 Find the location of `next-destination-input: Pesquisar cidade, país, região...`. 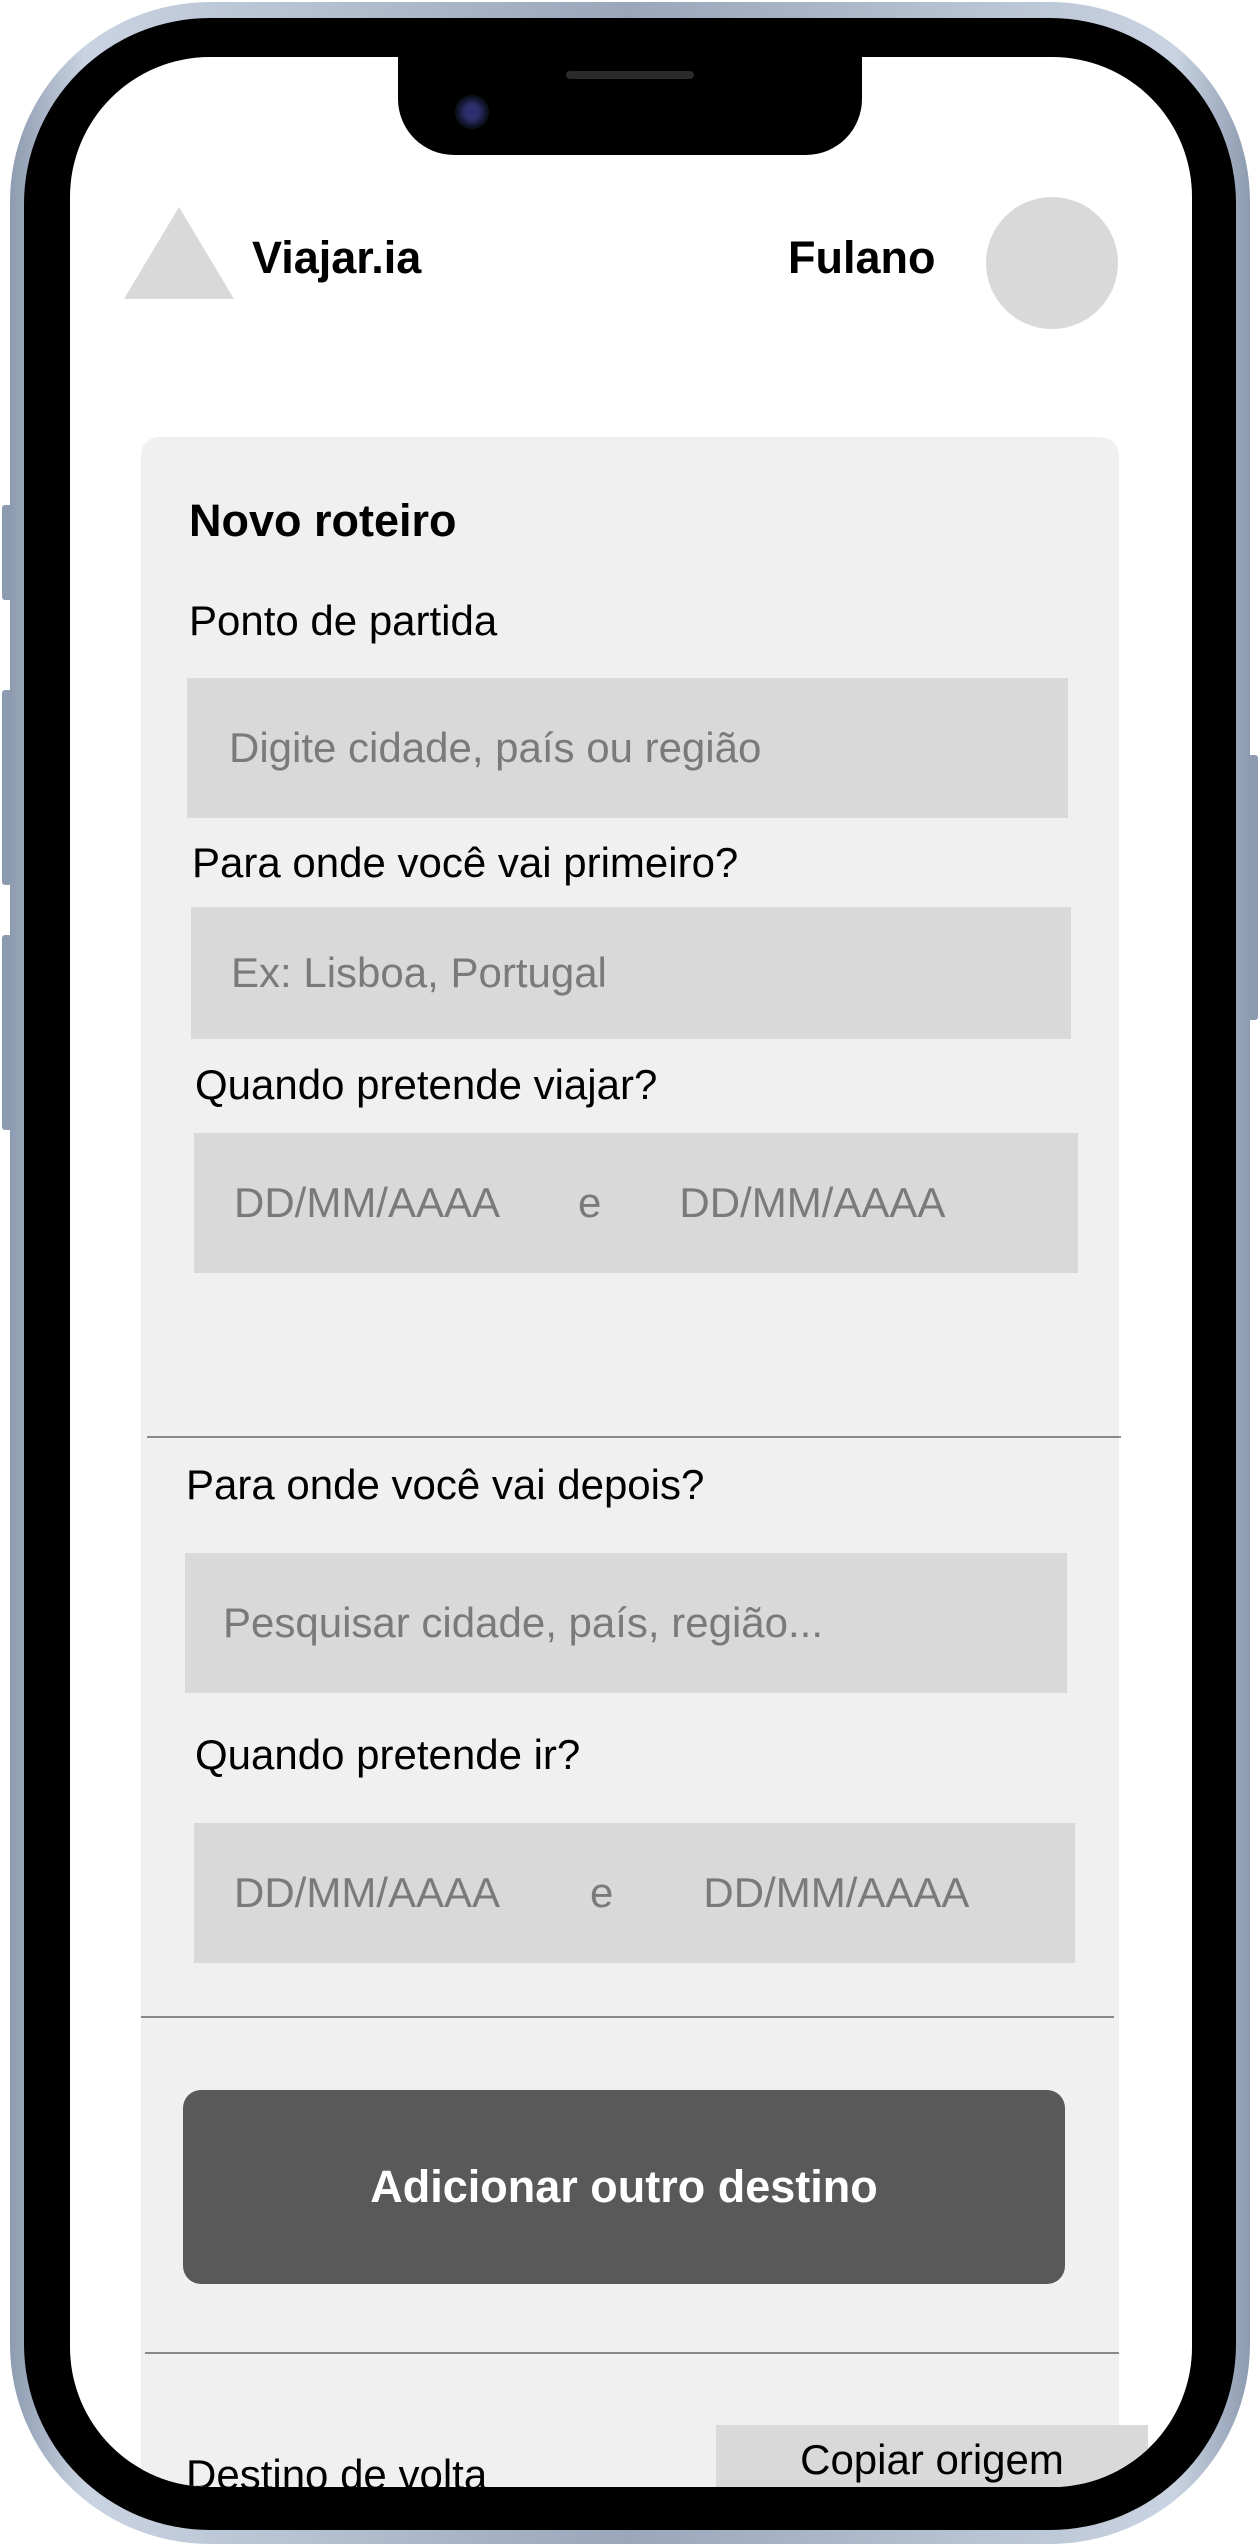

next-destination-input: Pesquisar cidade, país, região... is located at coordinates (626, 1623).